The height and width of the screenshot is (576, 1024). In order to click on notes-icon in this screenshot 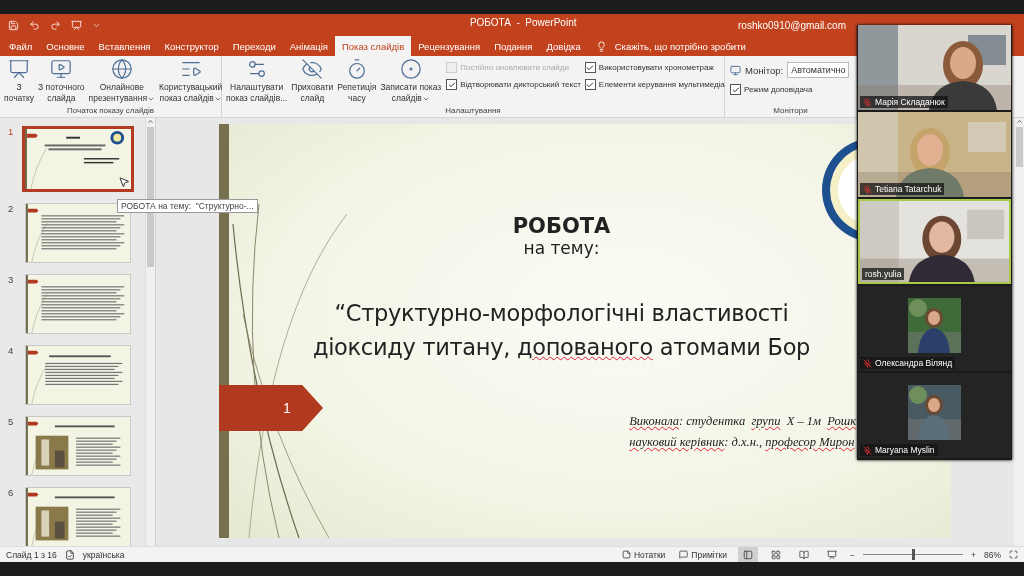, I will do `click(626, 554)`.